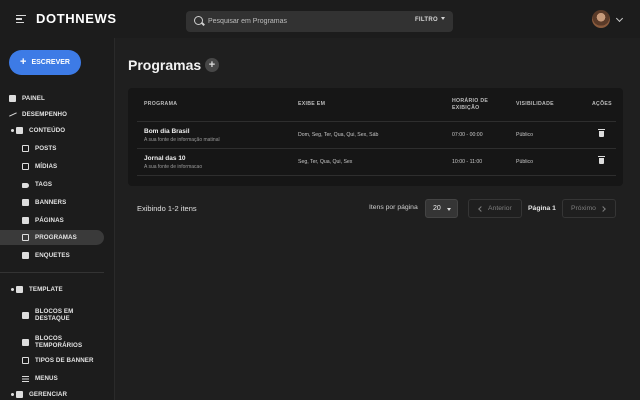  What do you see at coordinates (46, 378) in the screenshot?
I see `sidebar-item-label: MENUS` at bounding box center [46, 378].